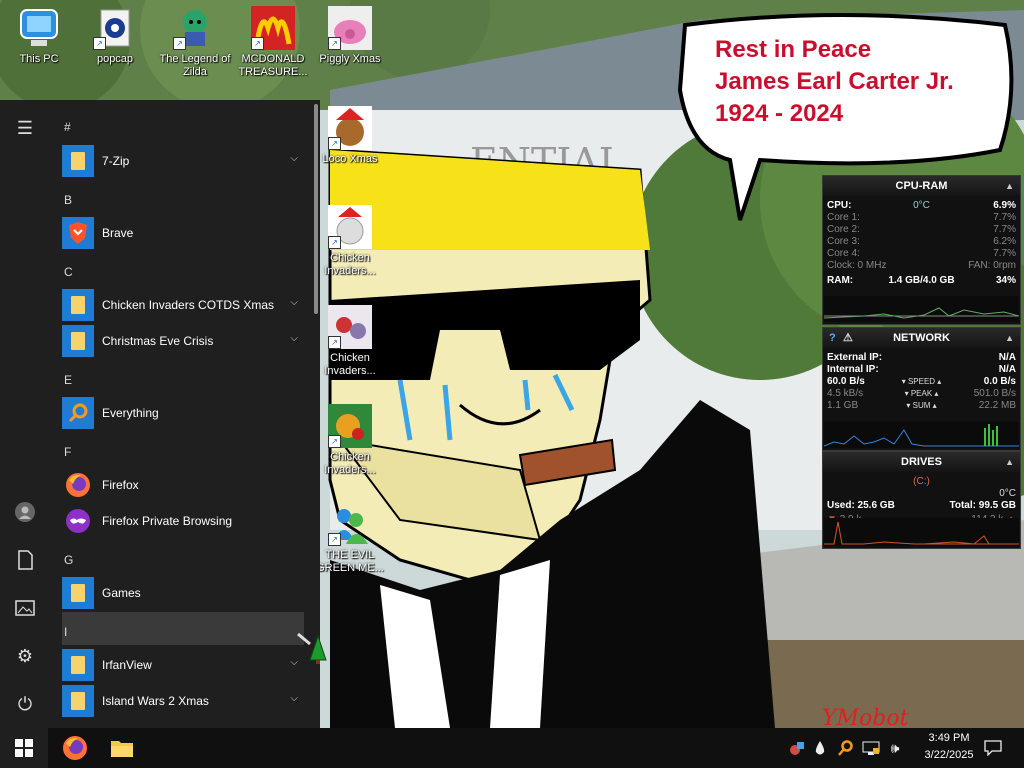 The image size is (1024, 768). What do you see at coordinates (24, 748) in the screenshot?
I see `start-button` at bounding box center [24, 748].